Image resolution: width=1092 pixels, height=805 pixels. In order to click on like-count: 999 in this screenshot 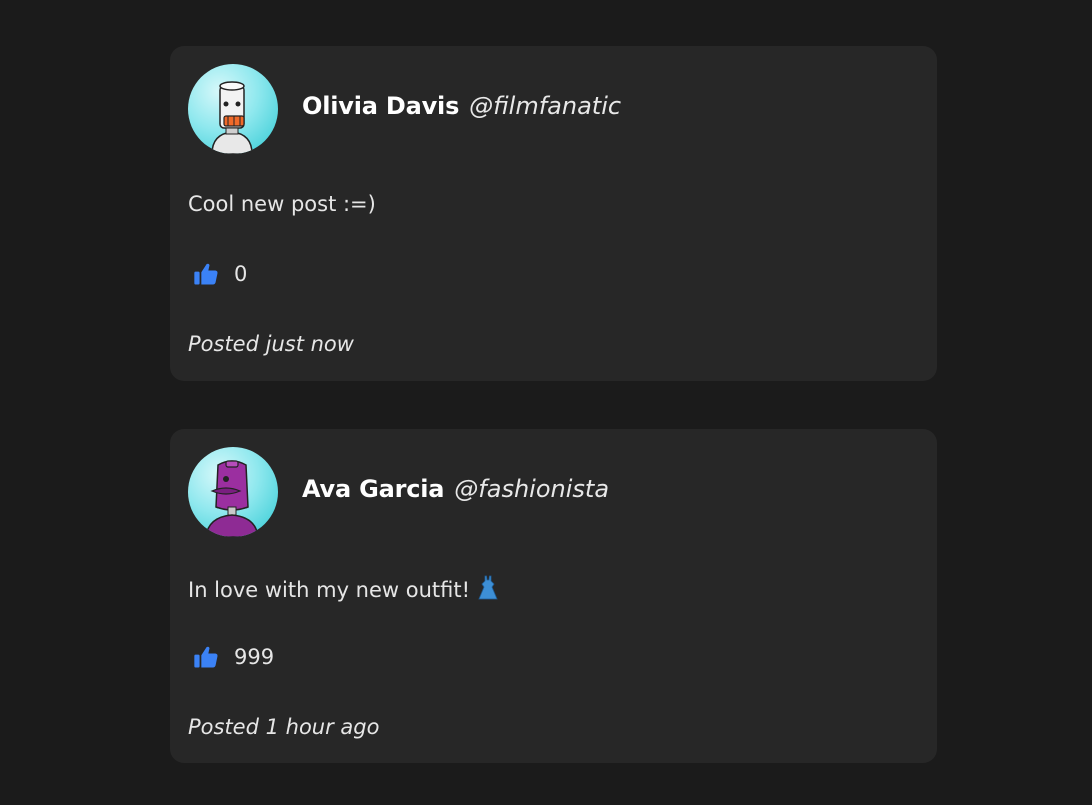, I will do `click(254, 657)`.